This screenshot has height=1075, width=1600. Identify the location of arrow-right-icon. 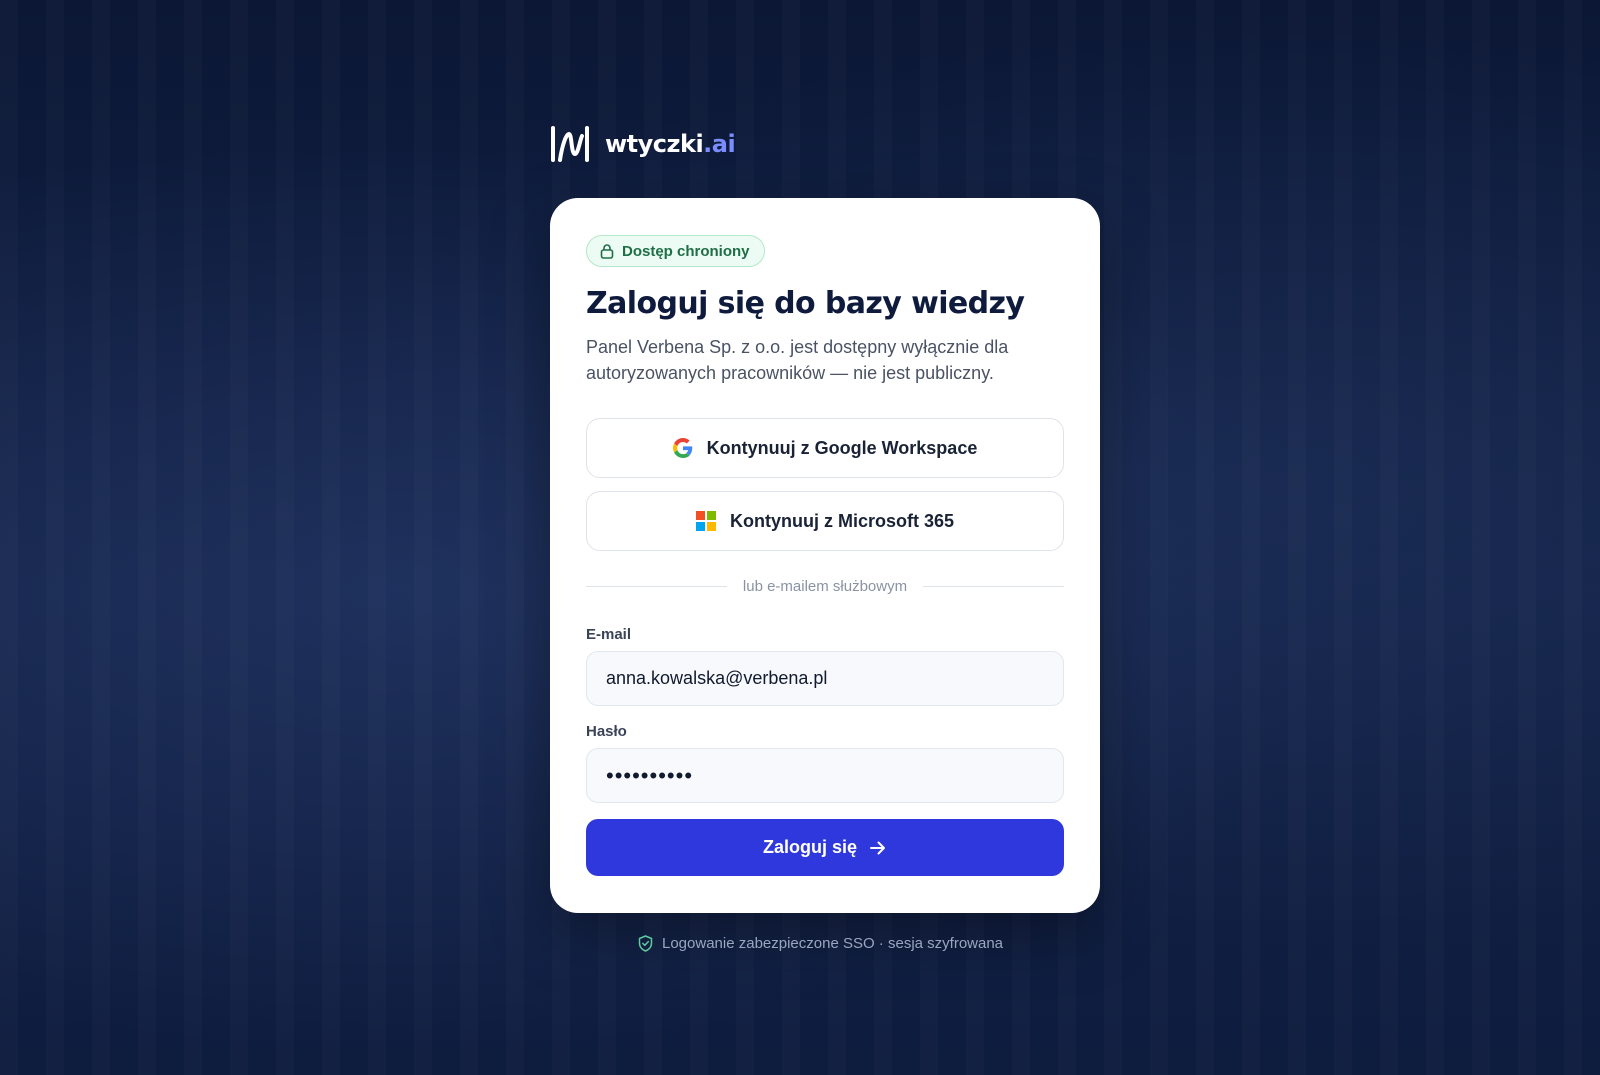
(878, 847).